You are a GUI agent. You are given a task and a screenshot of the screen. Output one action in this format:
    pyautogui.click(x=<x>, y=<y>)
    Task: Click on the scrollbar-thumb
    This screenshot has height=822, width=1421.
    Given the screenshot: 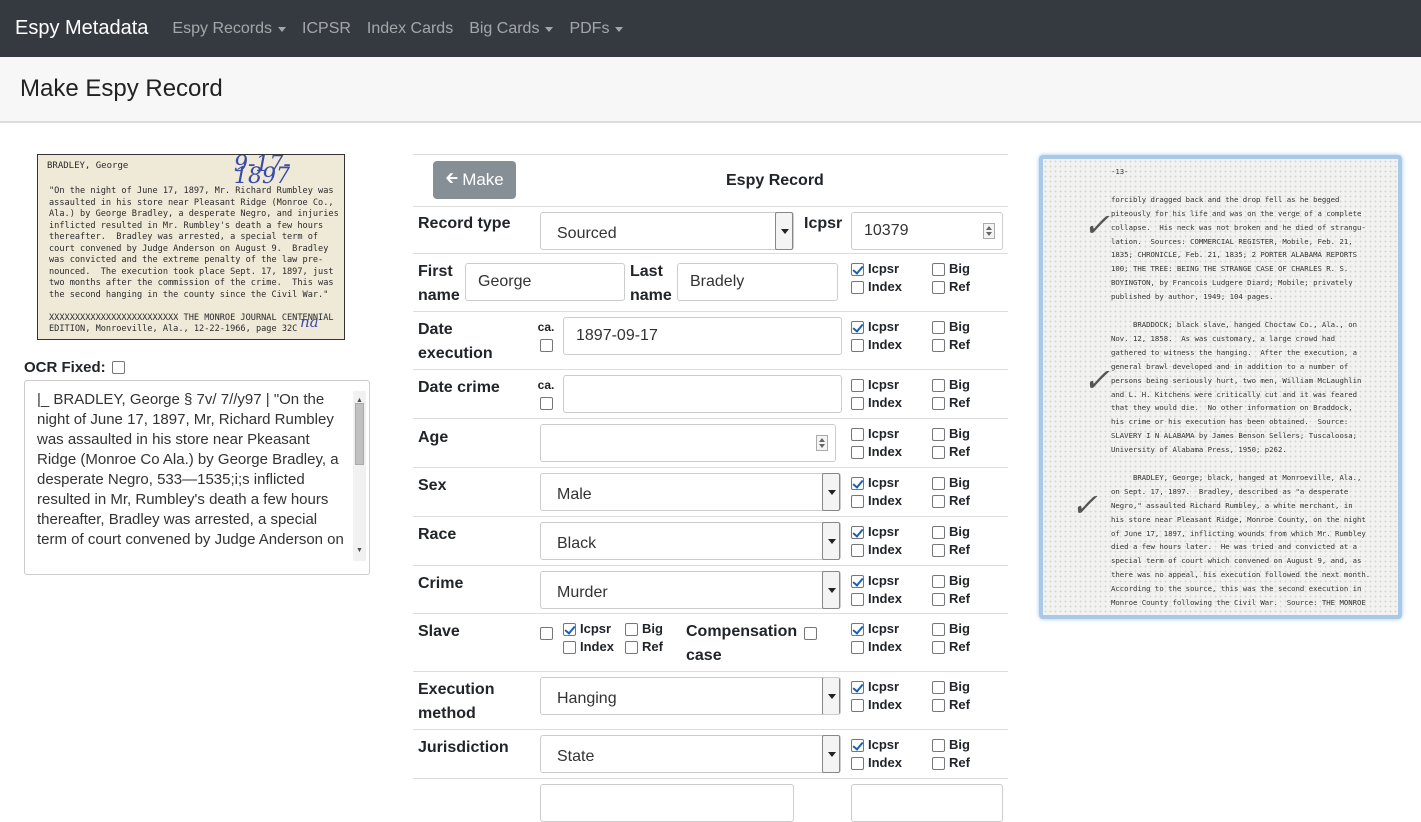 What is the action you would take?
    pyautogui.click(x=359, y=434)
    